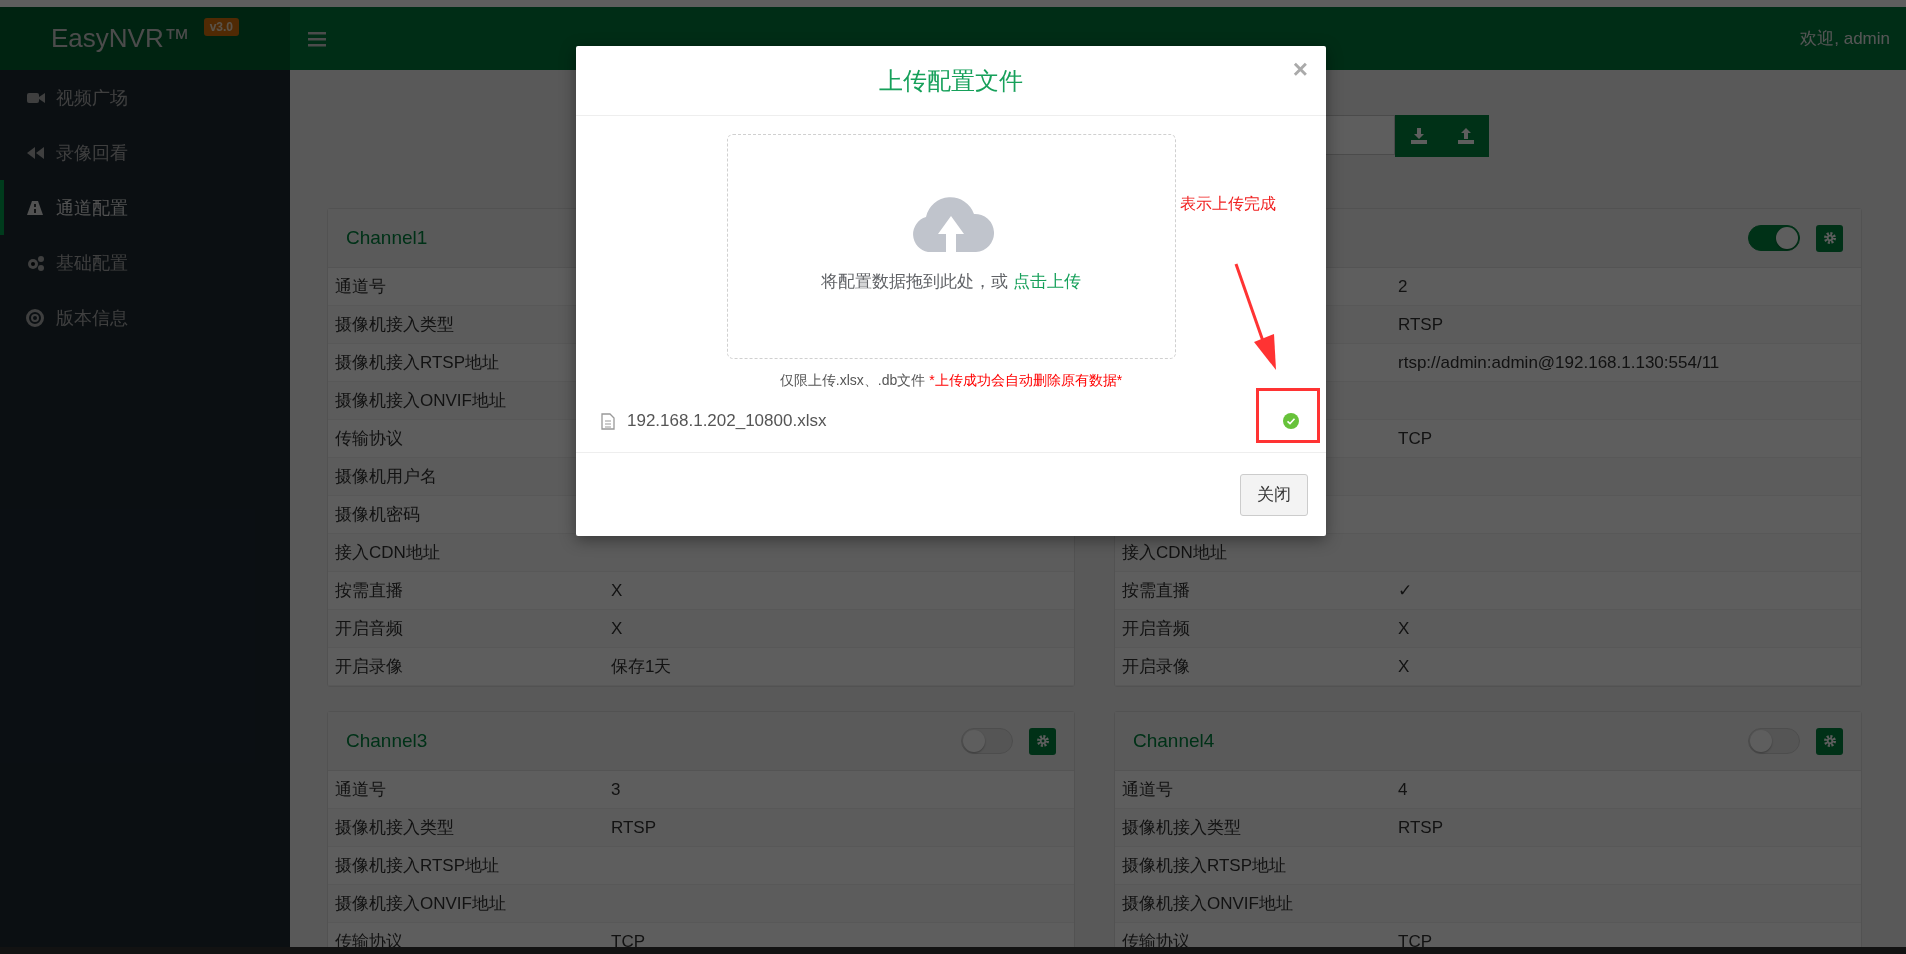  What do you see at coordinates (1288, 415) in the screenshot?
I see `highlight-frame` at bounding box center [1288, 415].